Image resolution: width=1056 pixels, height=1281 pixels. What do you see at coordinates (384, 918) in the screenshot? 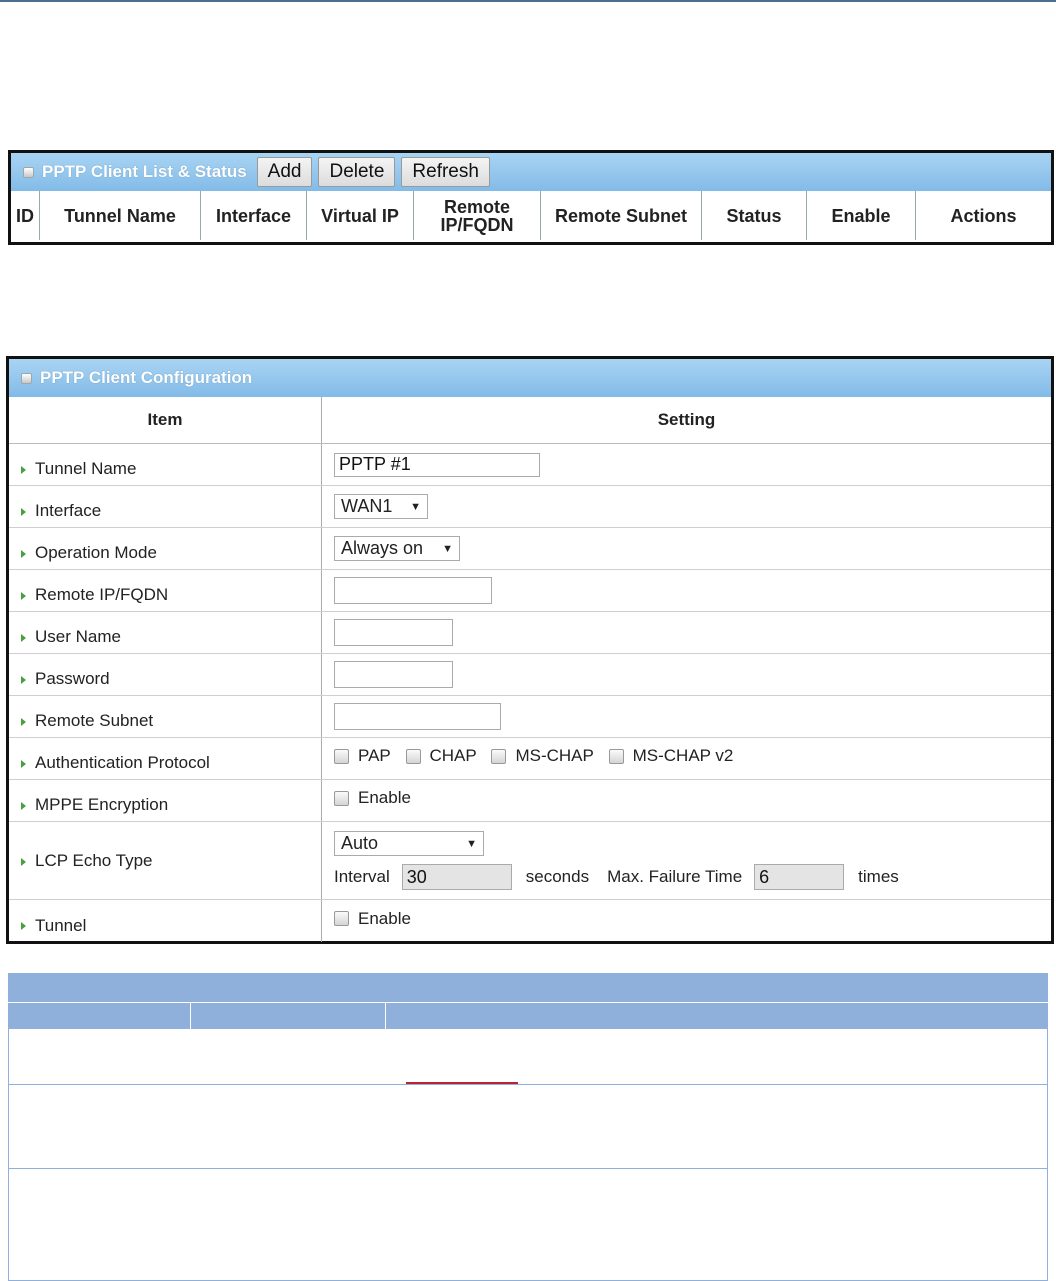
I see `tunnel-enable-label: Enable` at bounding box center [384, 918].